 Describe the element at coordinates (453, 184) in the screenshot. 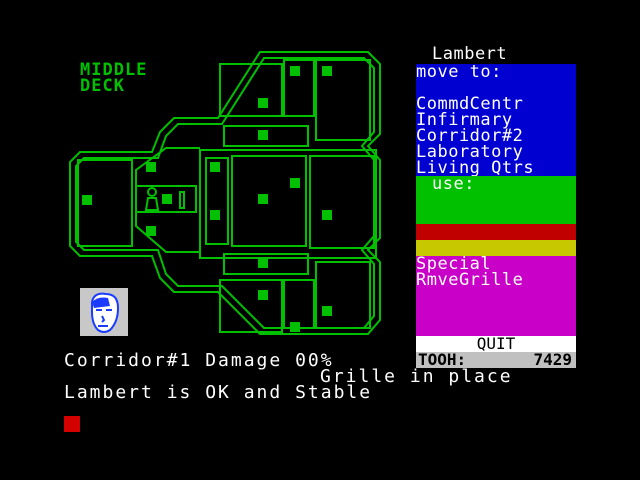

I see `use-heading: use:` at that location.